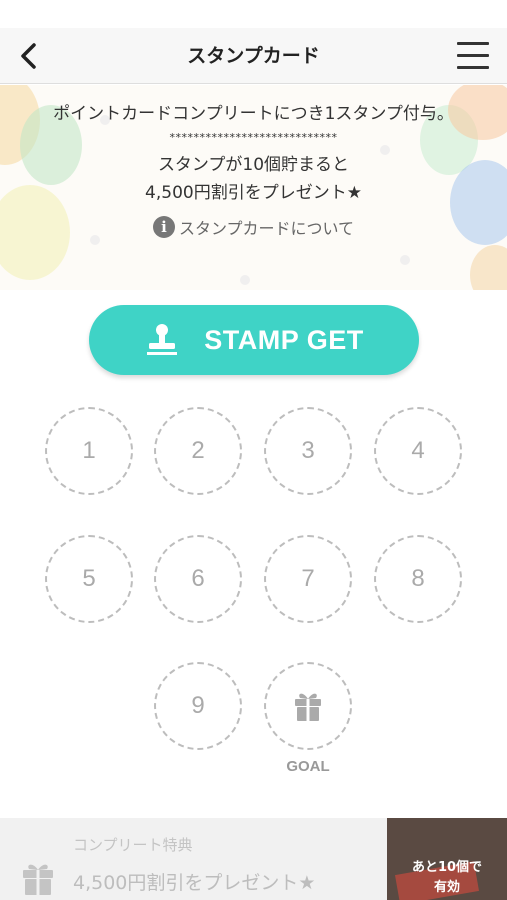  What do you see at coordinates (253, 165) in the screenshot?
I see `hero-condition: スタンプが10個貯まると` at bounding box center [253, 165].